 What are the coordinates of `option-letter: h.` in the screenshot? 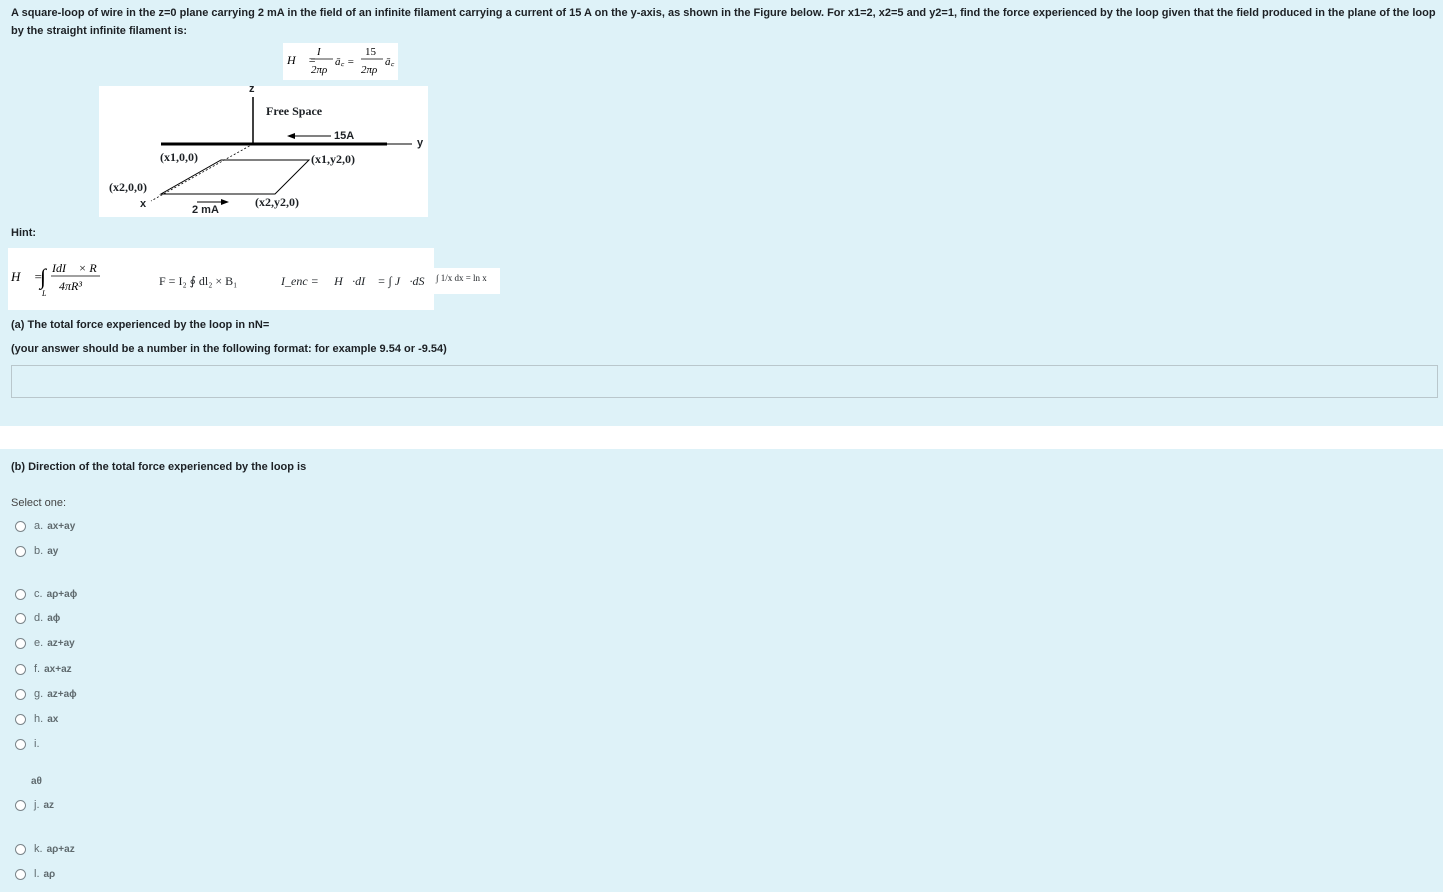 It's located at (39, 719).